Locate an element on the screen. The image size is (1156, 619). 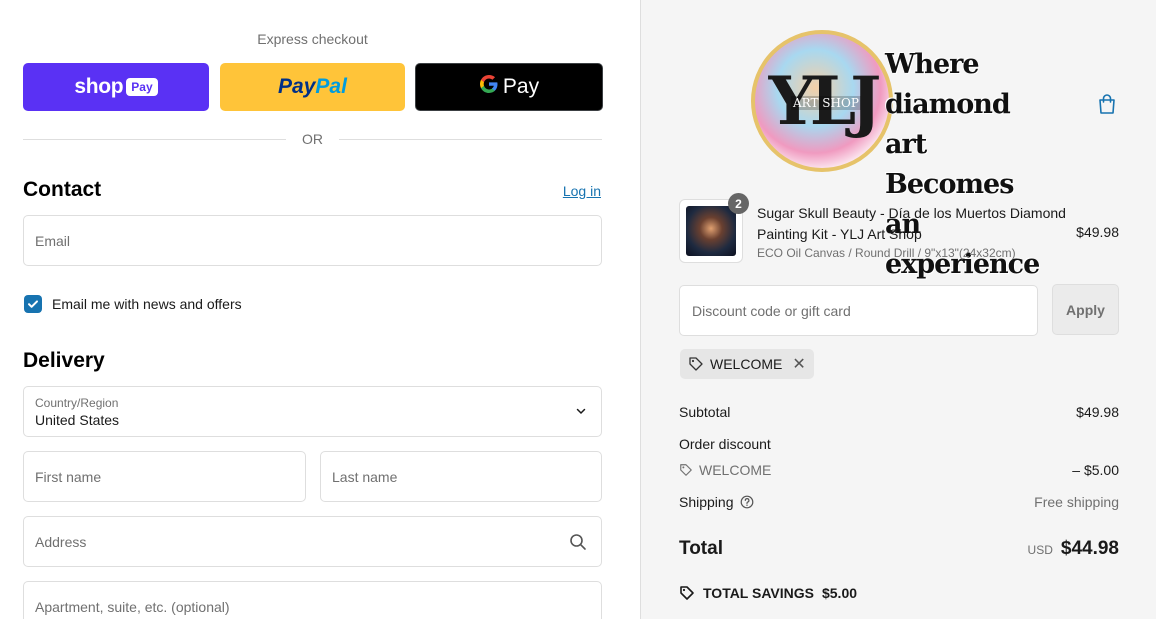
logo-subtitle: ART SHOP is located at coordinates (826, 103).